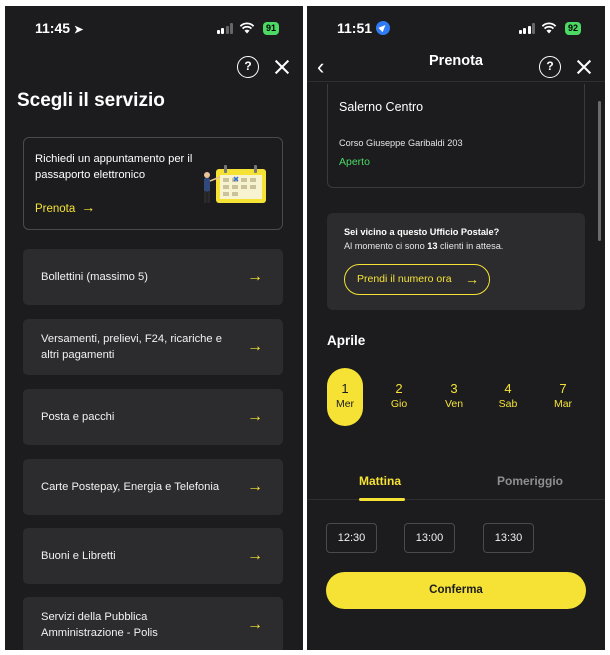 Image resolution: width=610 pixels, height=655 pixels. Describe the element at coordinates (91, 100) in the screenshot. I see `page-title: Scegli il servizio` at that location.